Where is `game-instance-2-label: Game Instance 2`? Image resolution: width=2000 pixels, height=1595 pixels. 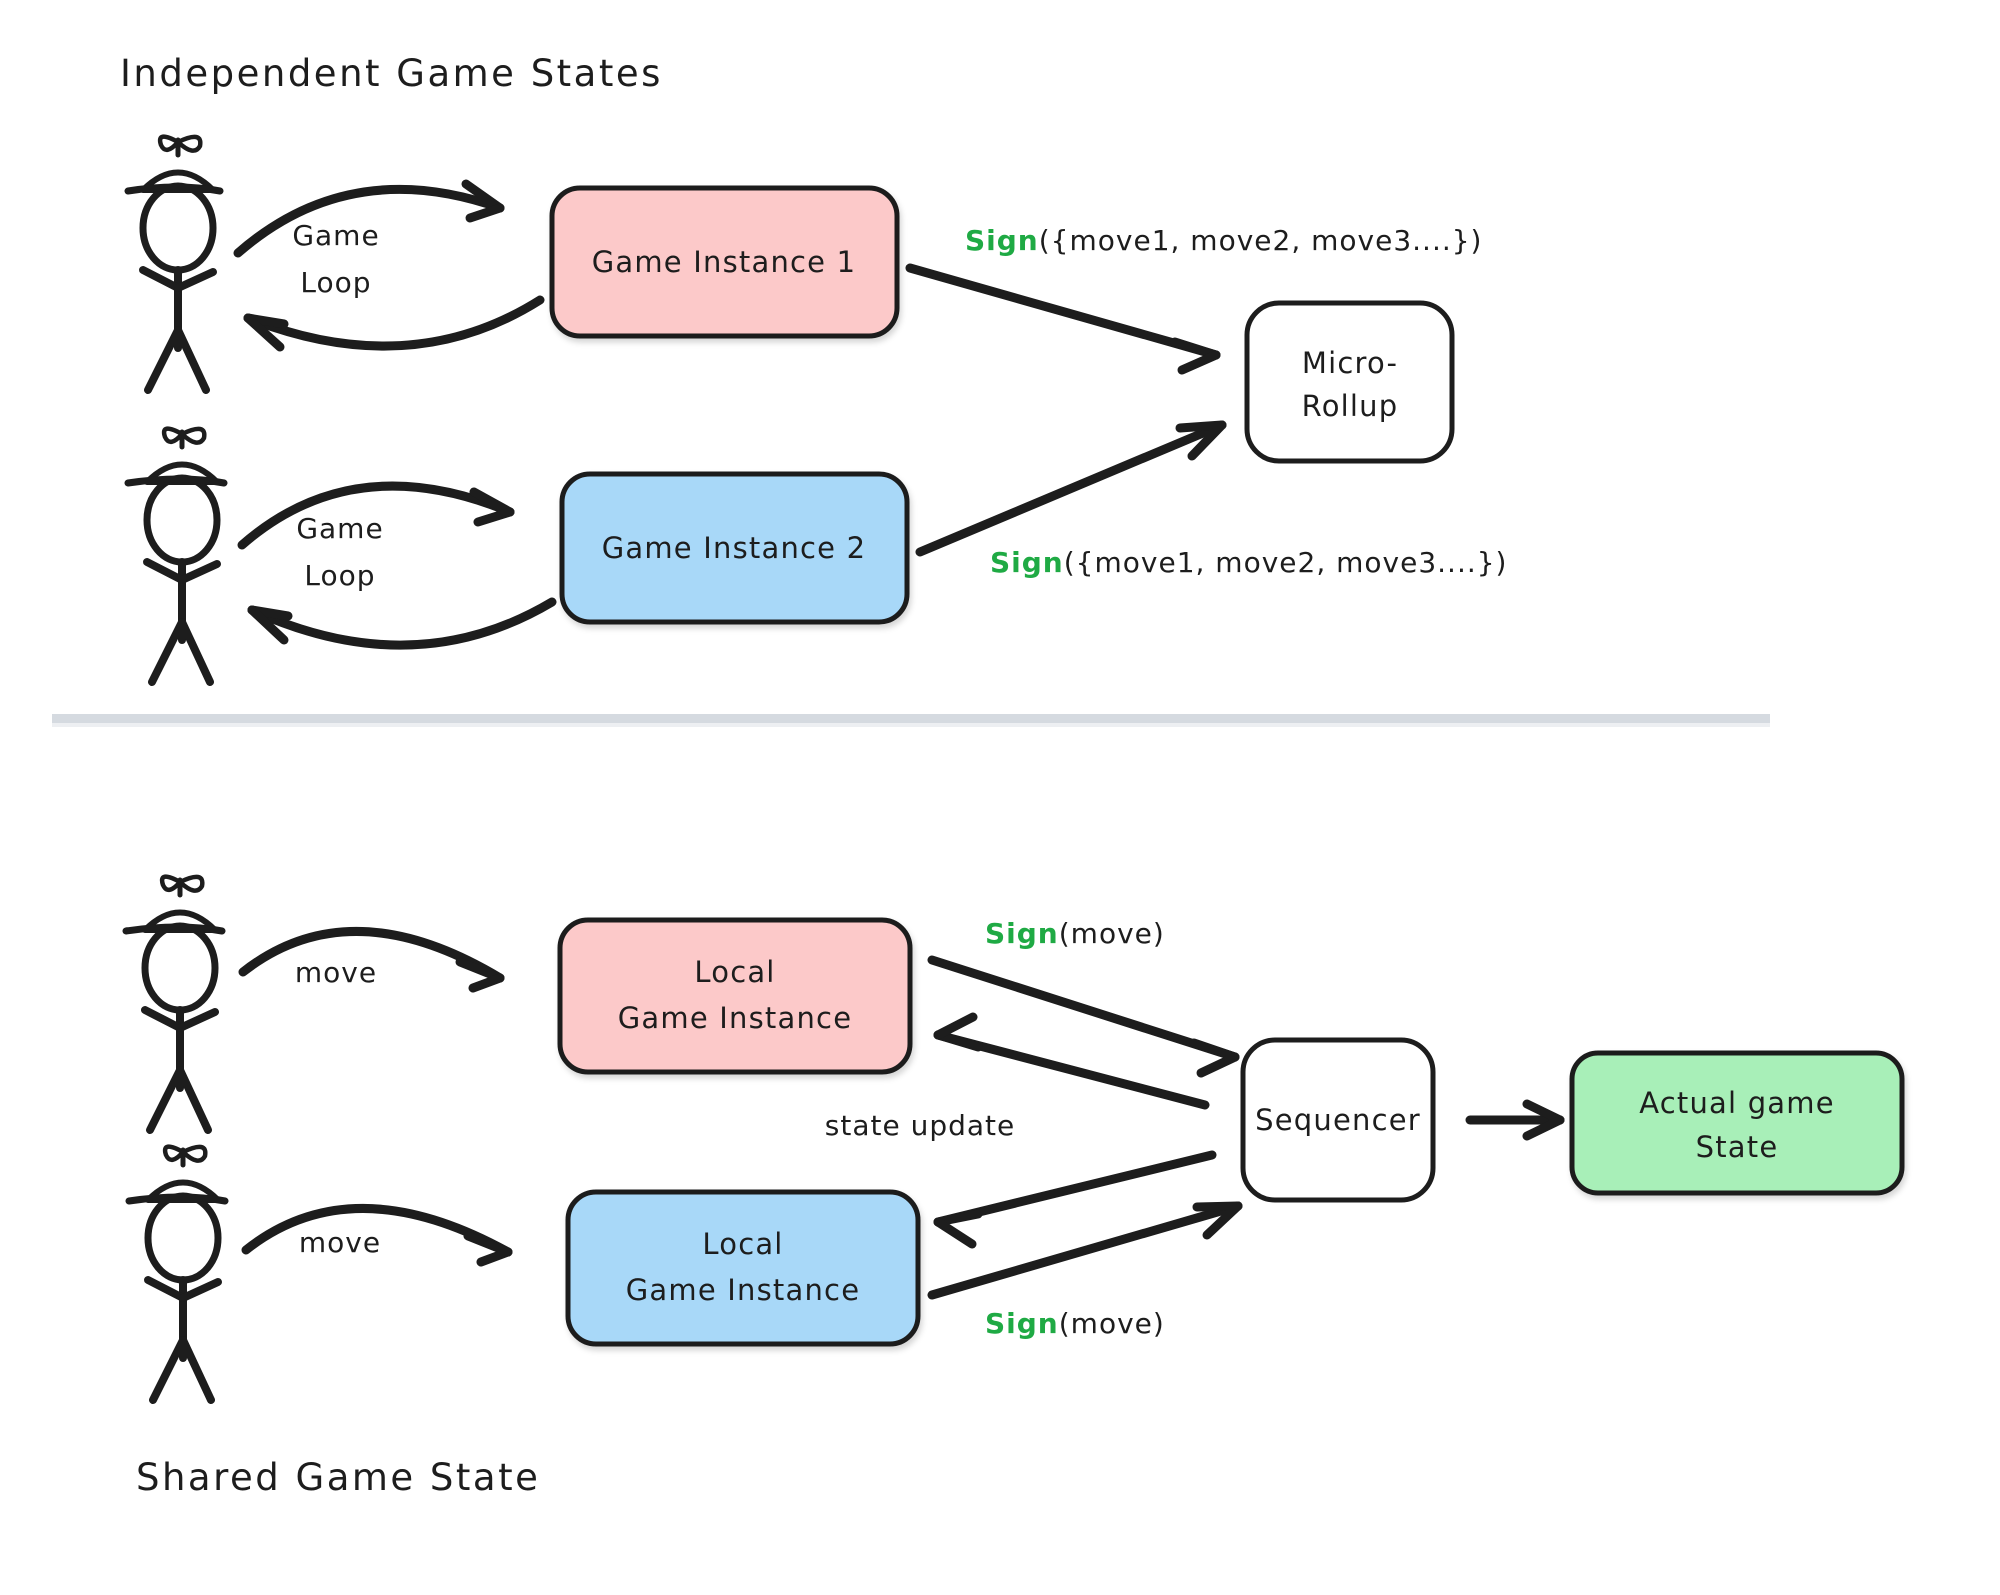 game-instance-2-label: Game Instance 2 is located at coordinates (734, 548).